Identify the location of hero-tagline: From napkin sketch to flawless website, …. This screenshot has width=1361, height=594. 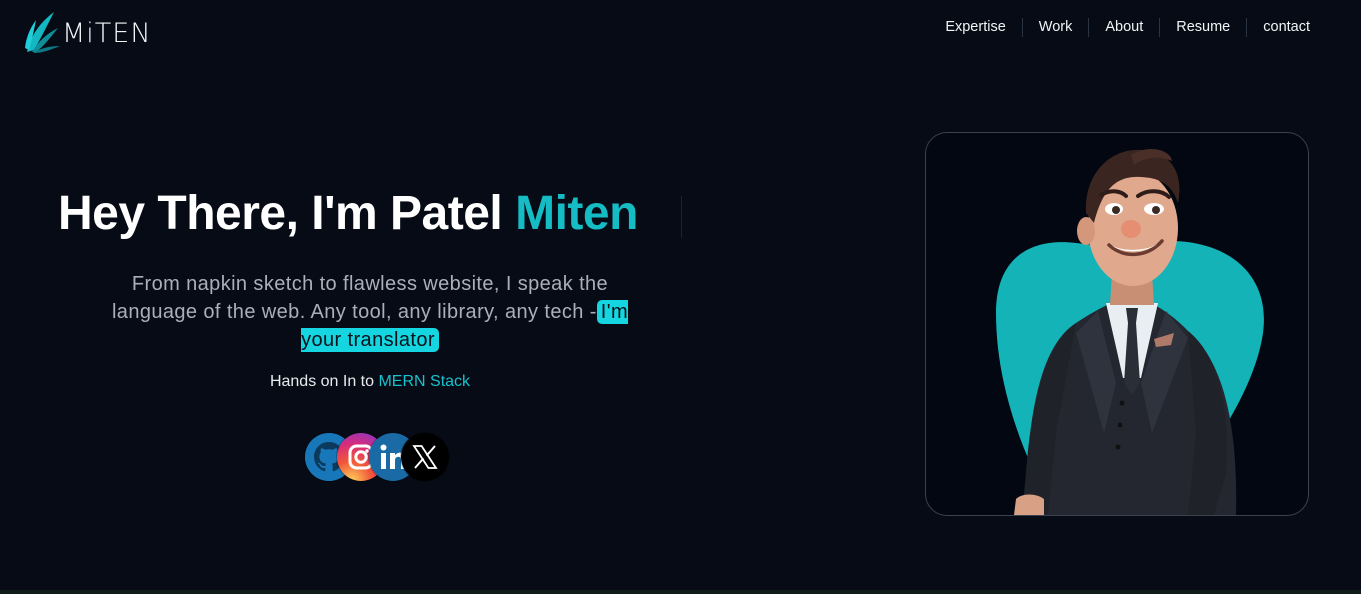
(370, 312).